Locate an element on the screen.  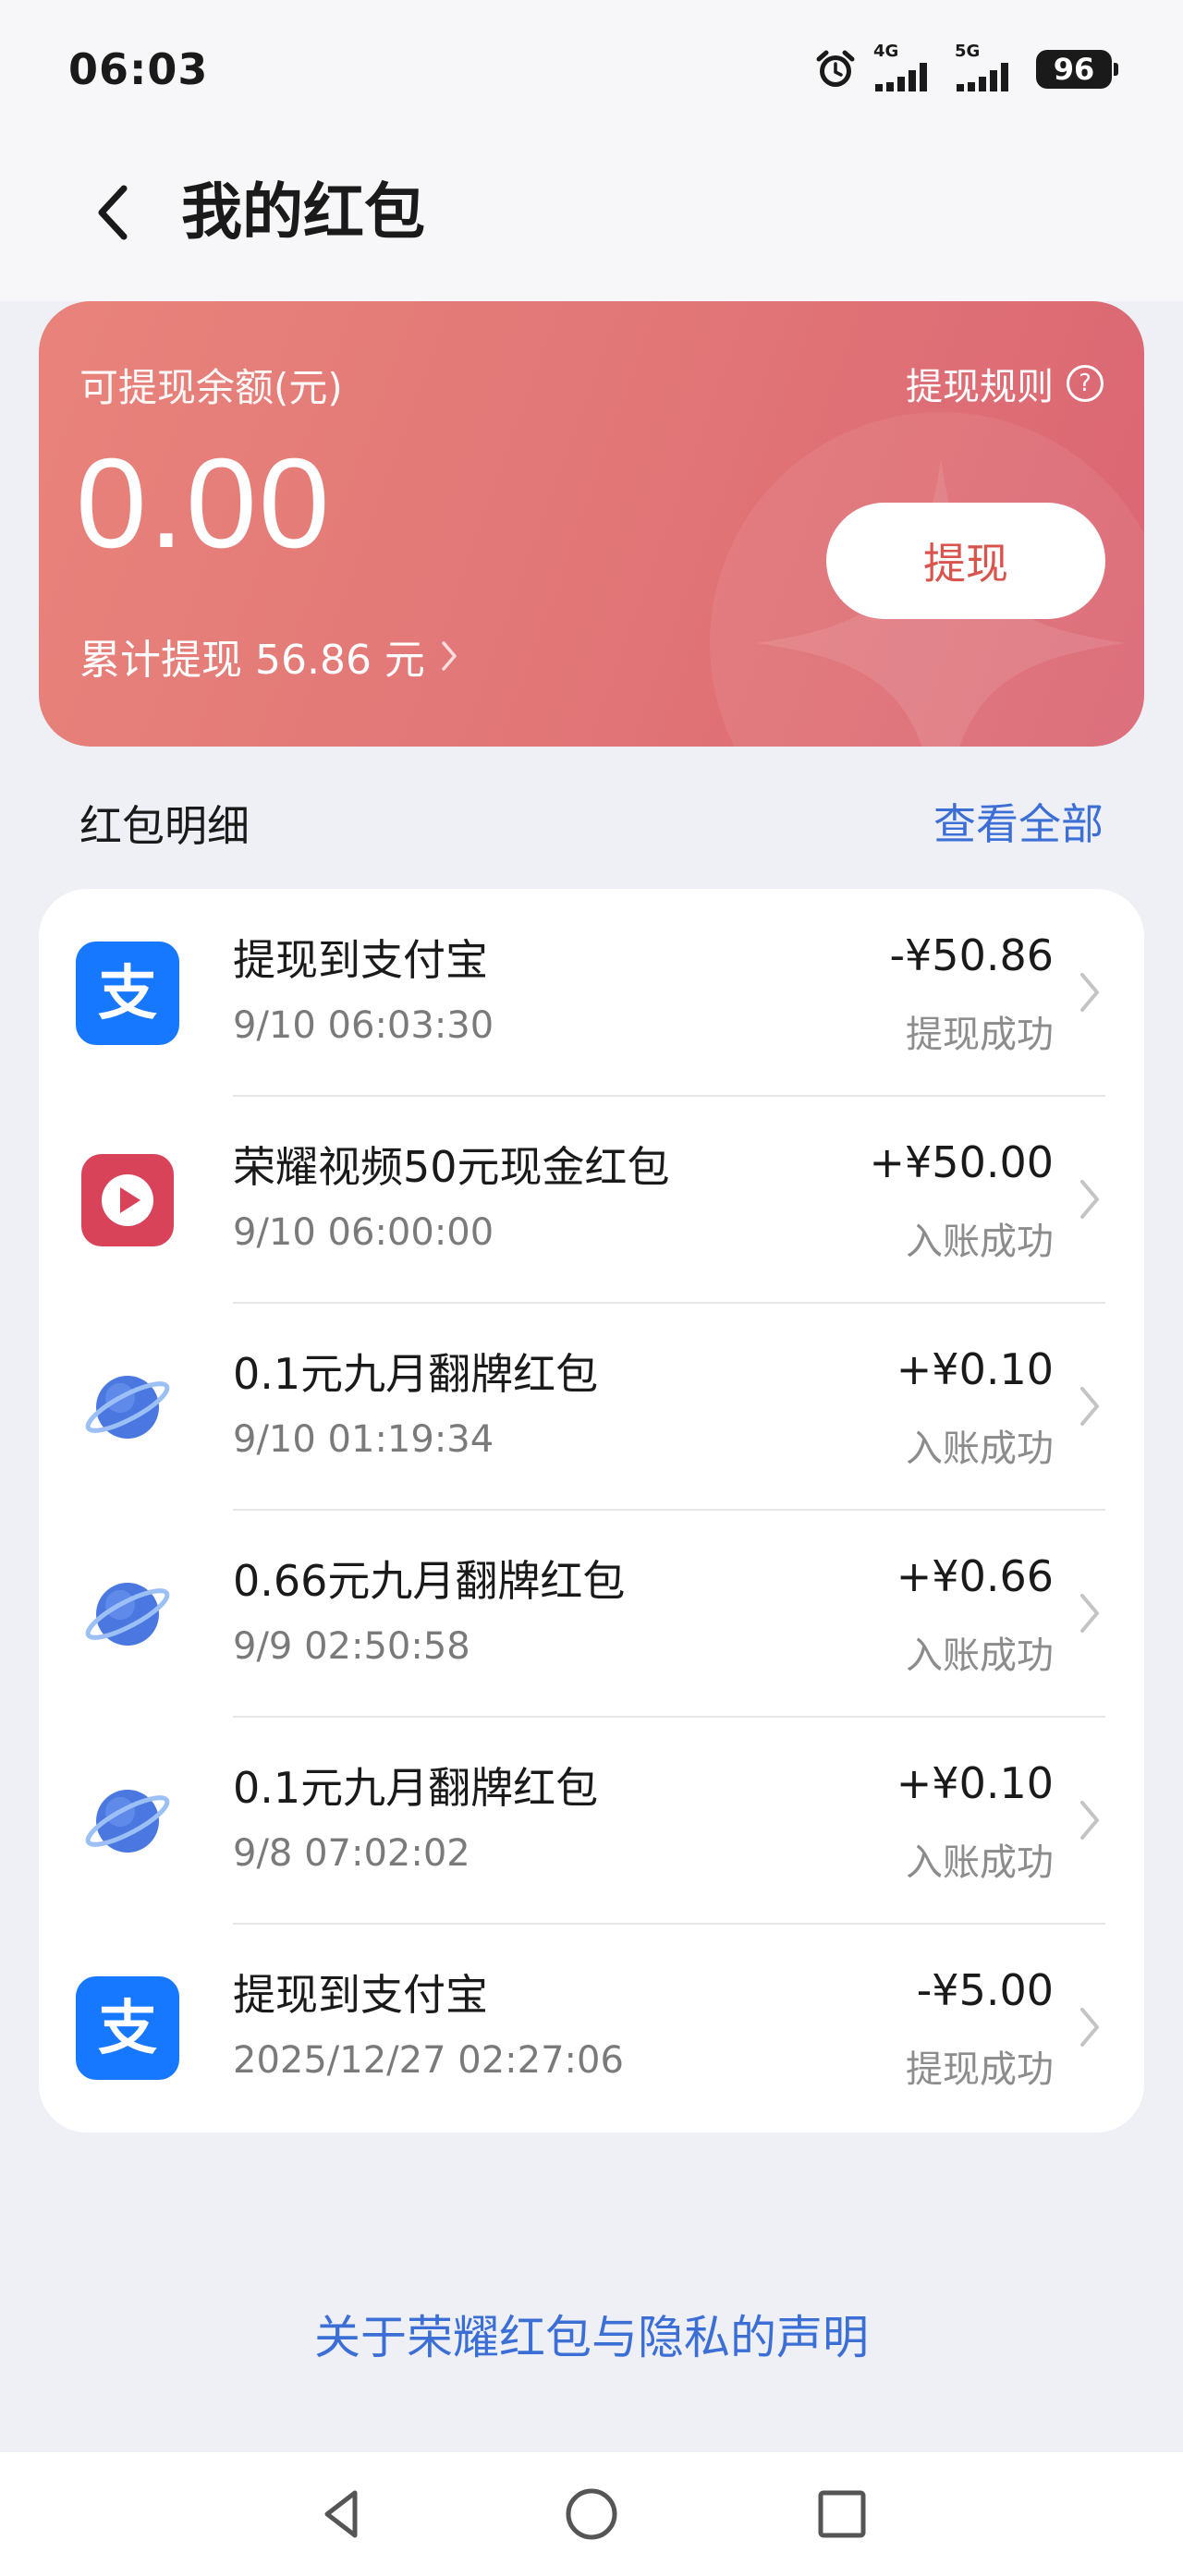
back-button is located at coordinates (116, 212).